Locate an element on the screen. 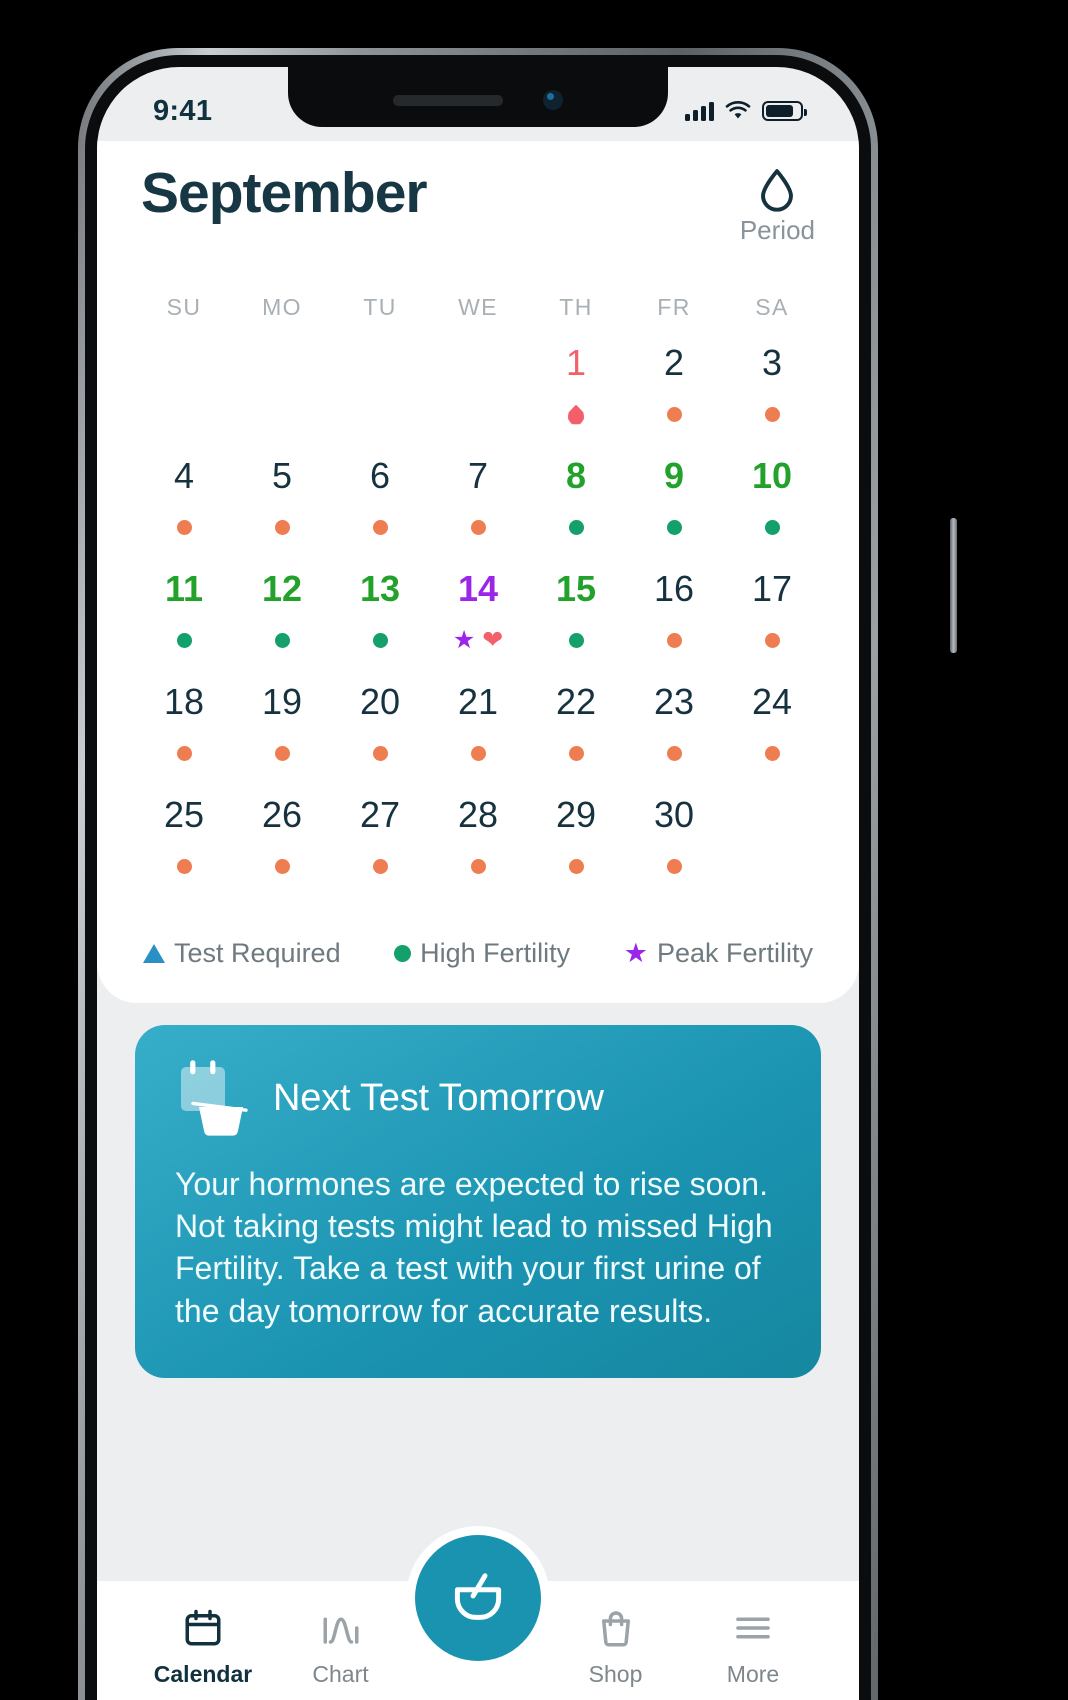 The image size is (1068, 1700). calendar-day-cell: 26 is located at coordinates (282, 851).